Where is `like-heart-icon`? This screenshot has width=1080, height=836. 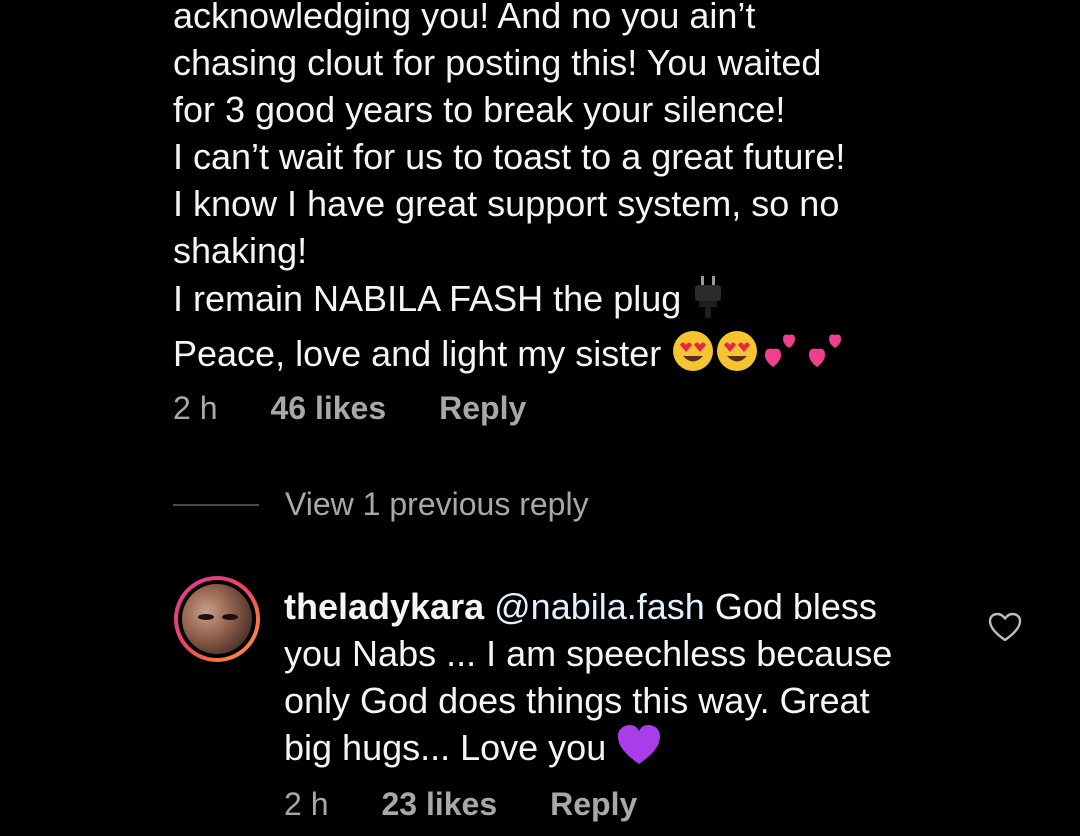
like-heart-icon is located at coordinates (1005, 627).